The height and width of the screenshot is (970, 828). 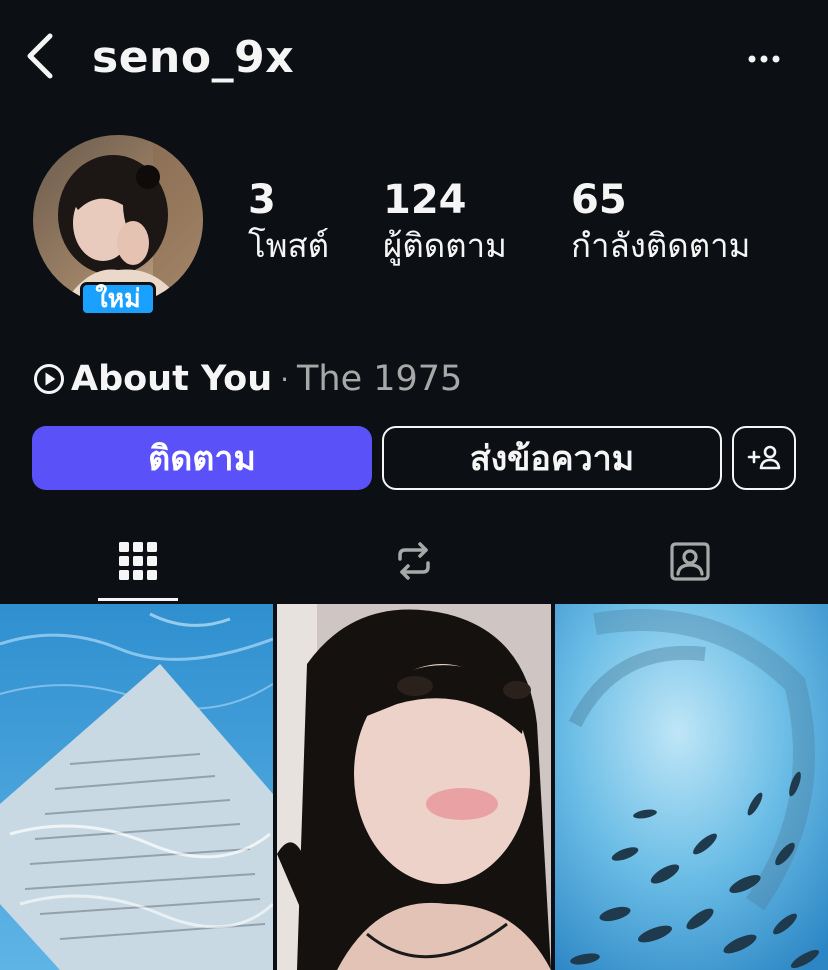 I want to click on stat-following-count: 65, so click(x=599, y=200).